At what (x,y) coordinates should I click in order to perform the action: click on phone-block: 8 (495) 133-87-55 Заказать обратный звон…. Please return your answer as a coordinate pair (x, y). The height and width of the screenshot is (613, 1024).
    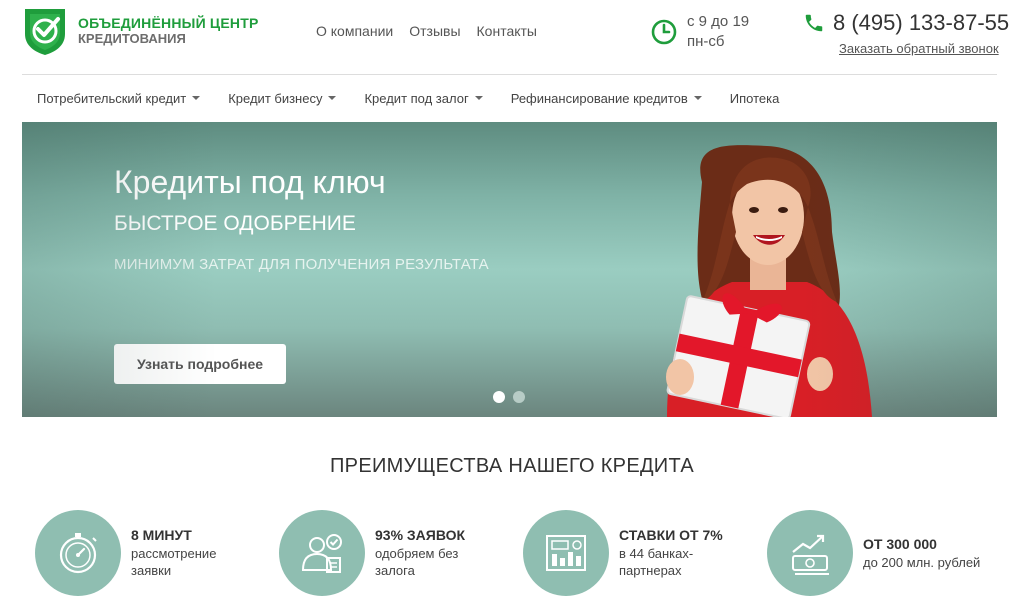
    Looking at the image, I should click on (906, 33).